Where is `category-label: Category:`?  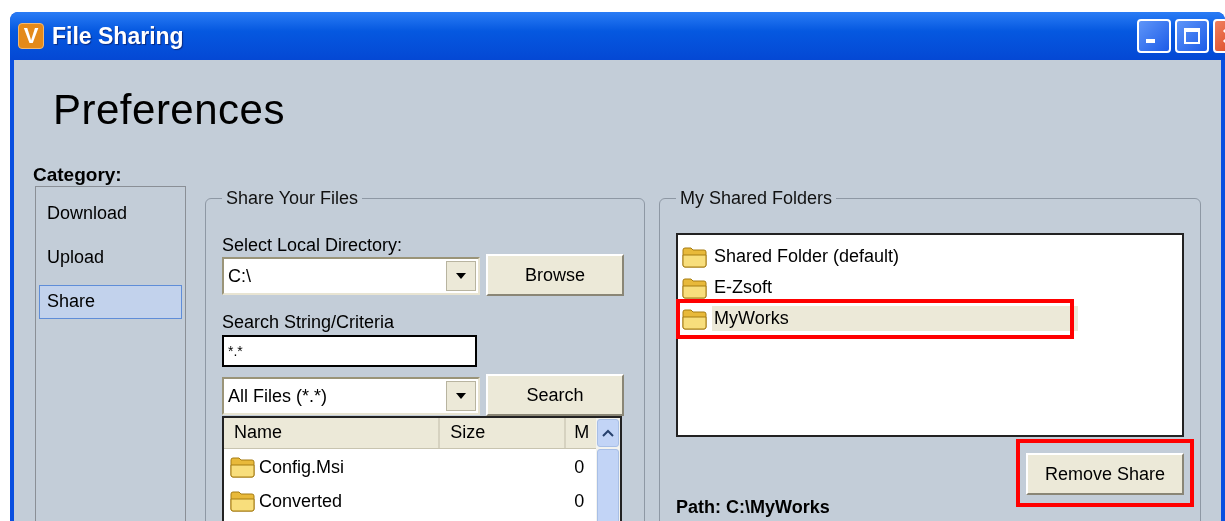
category-label: Category: is located at coordinates (78, 176).